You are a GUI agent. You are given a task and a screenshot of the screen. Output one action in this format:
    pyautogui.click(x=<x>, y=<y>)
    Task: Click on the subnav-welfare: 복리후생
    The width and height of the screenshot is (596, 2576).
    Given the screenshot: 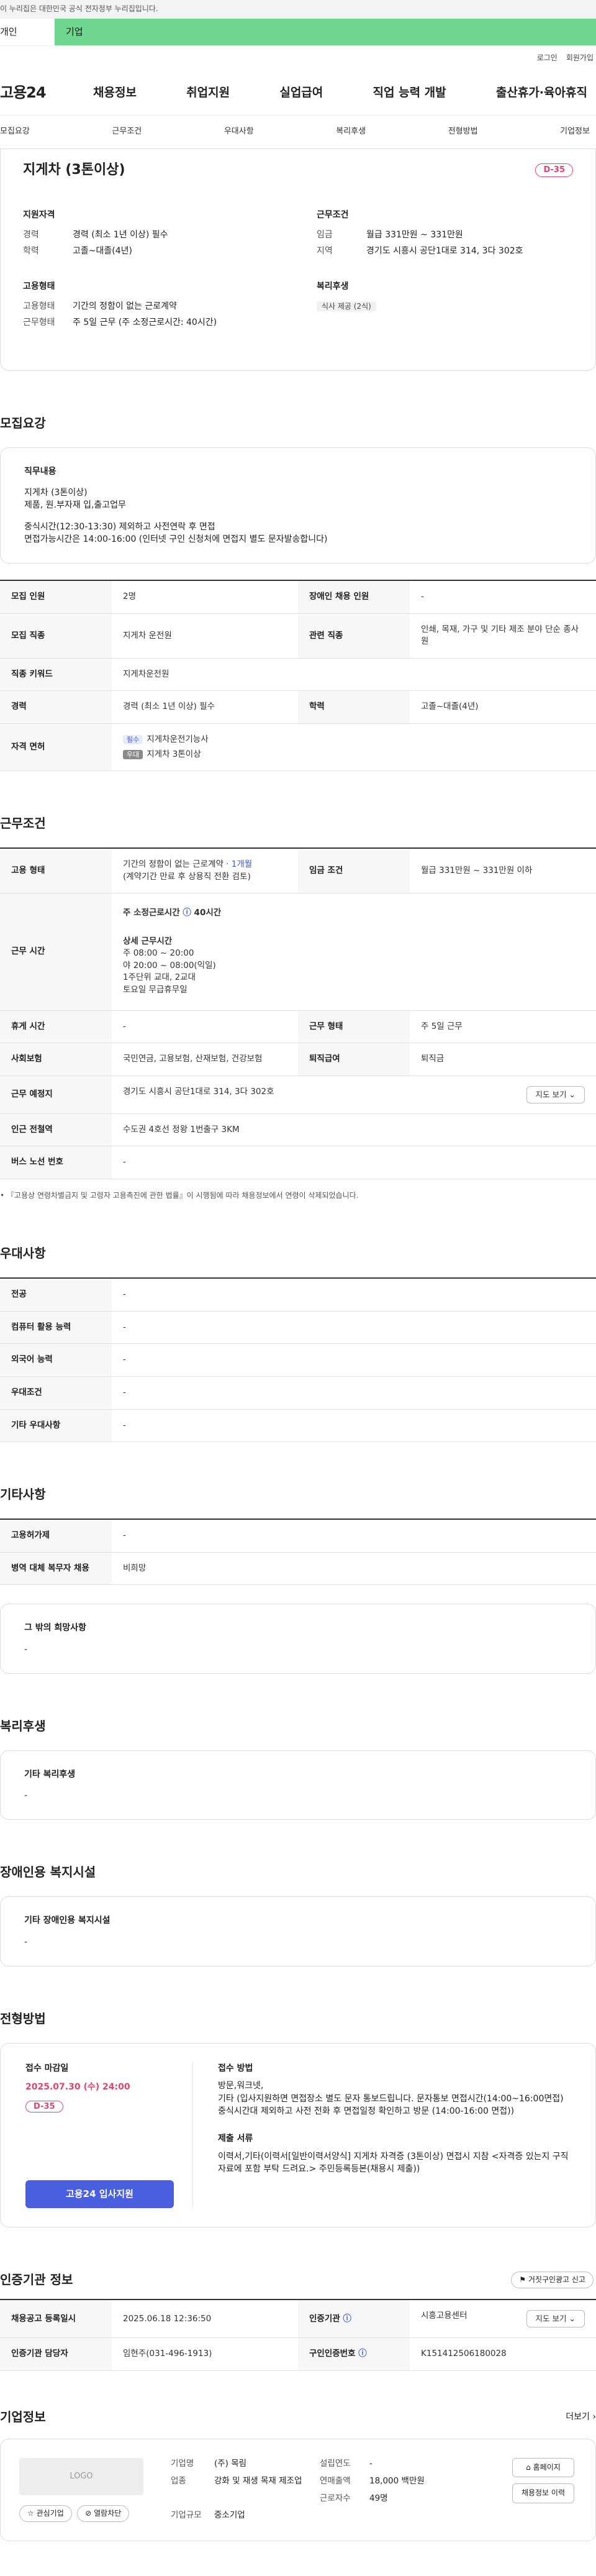 What is the action you would take?
    pyautogui.click(x=351, y=132)
    